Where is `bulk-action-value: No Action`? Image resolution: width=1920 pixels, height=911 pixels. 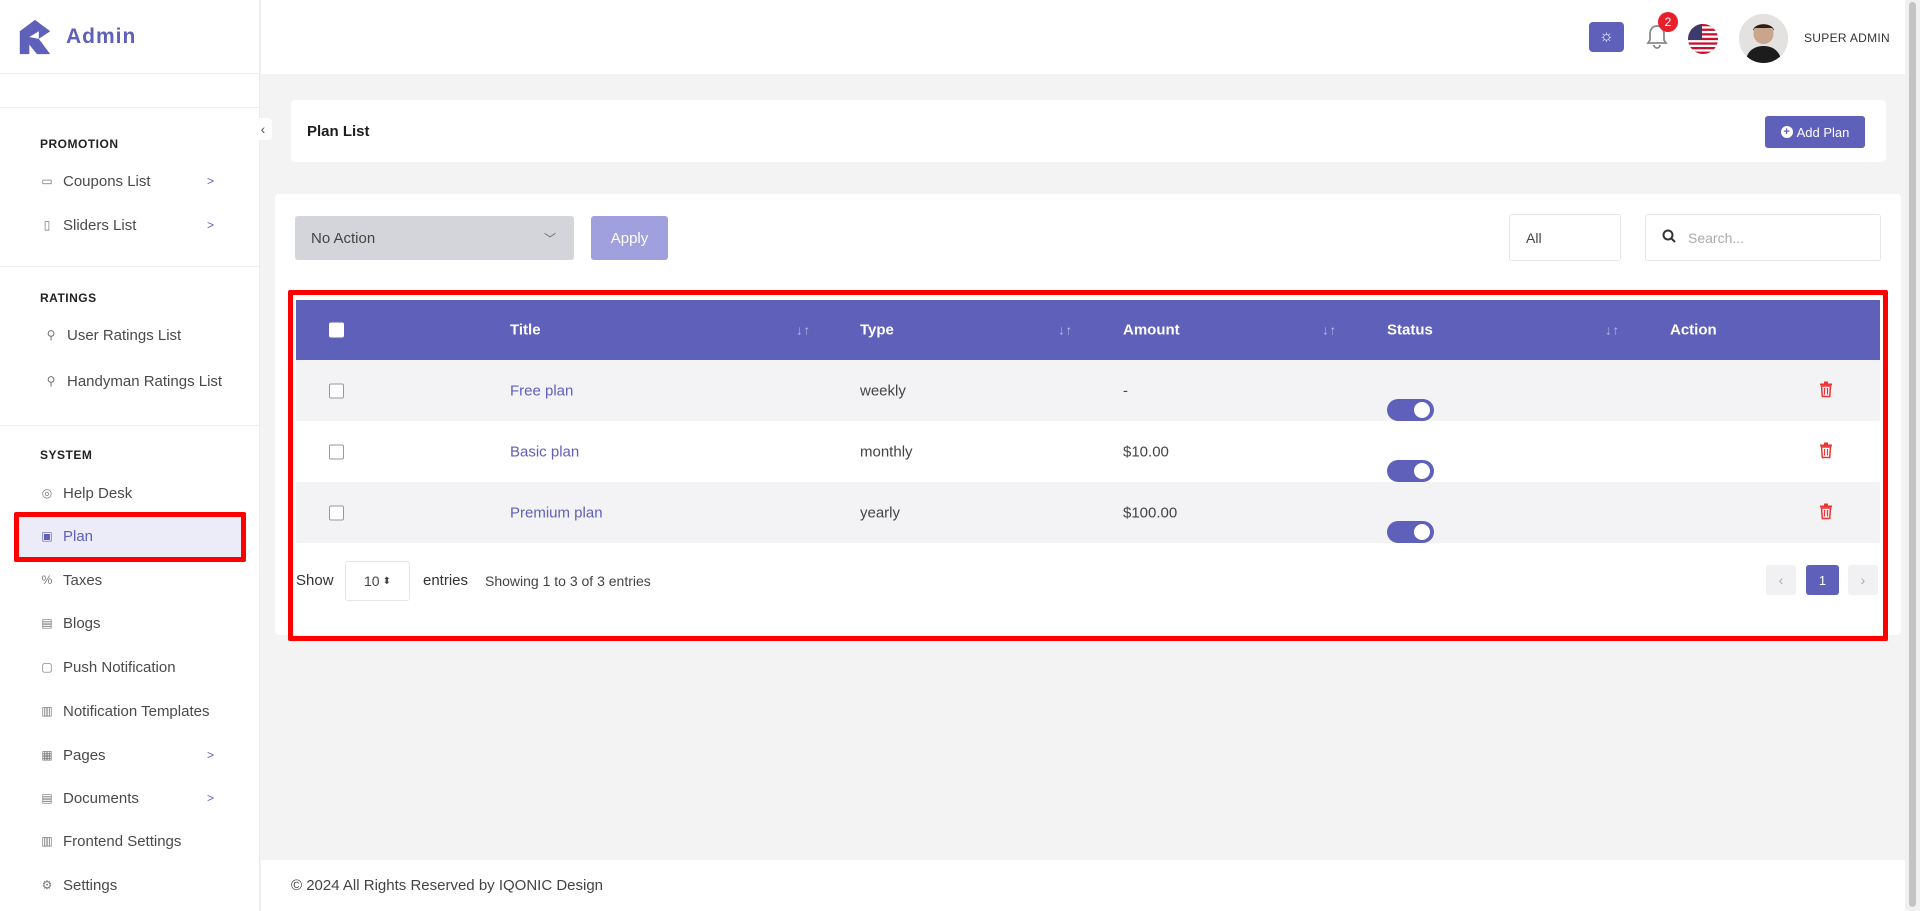 bulk-action-value: No Action is located at coordinates (343, 238).